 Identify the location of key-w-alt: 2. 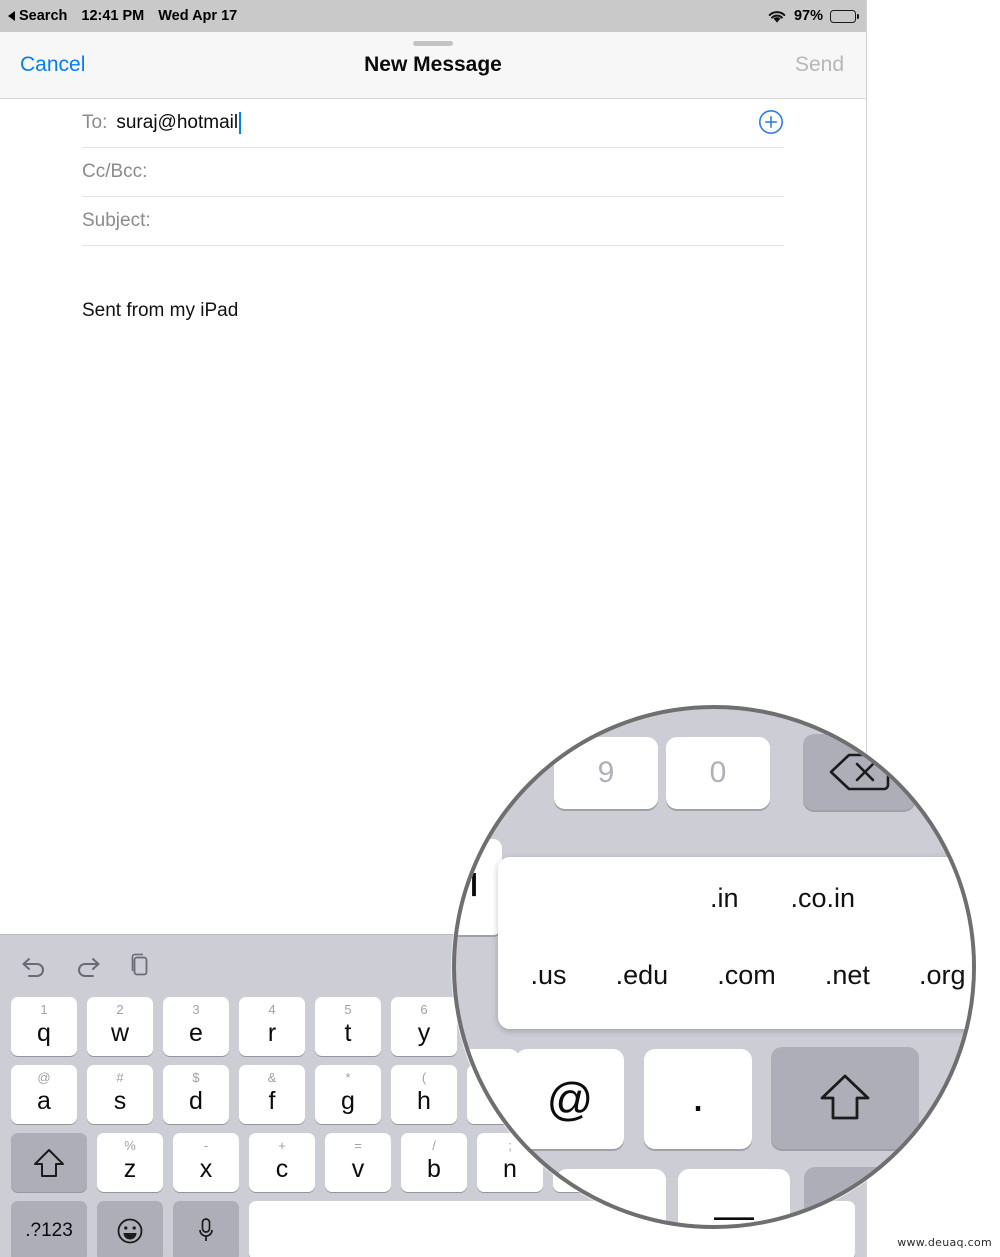
(120, 1009).